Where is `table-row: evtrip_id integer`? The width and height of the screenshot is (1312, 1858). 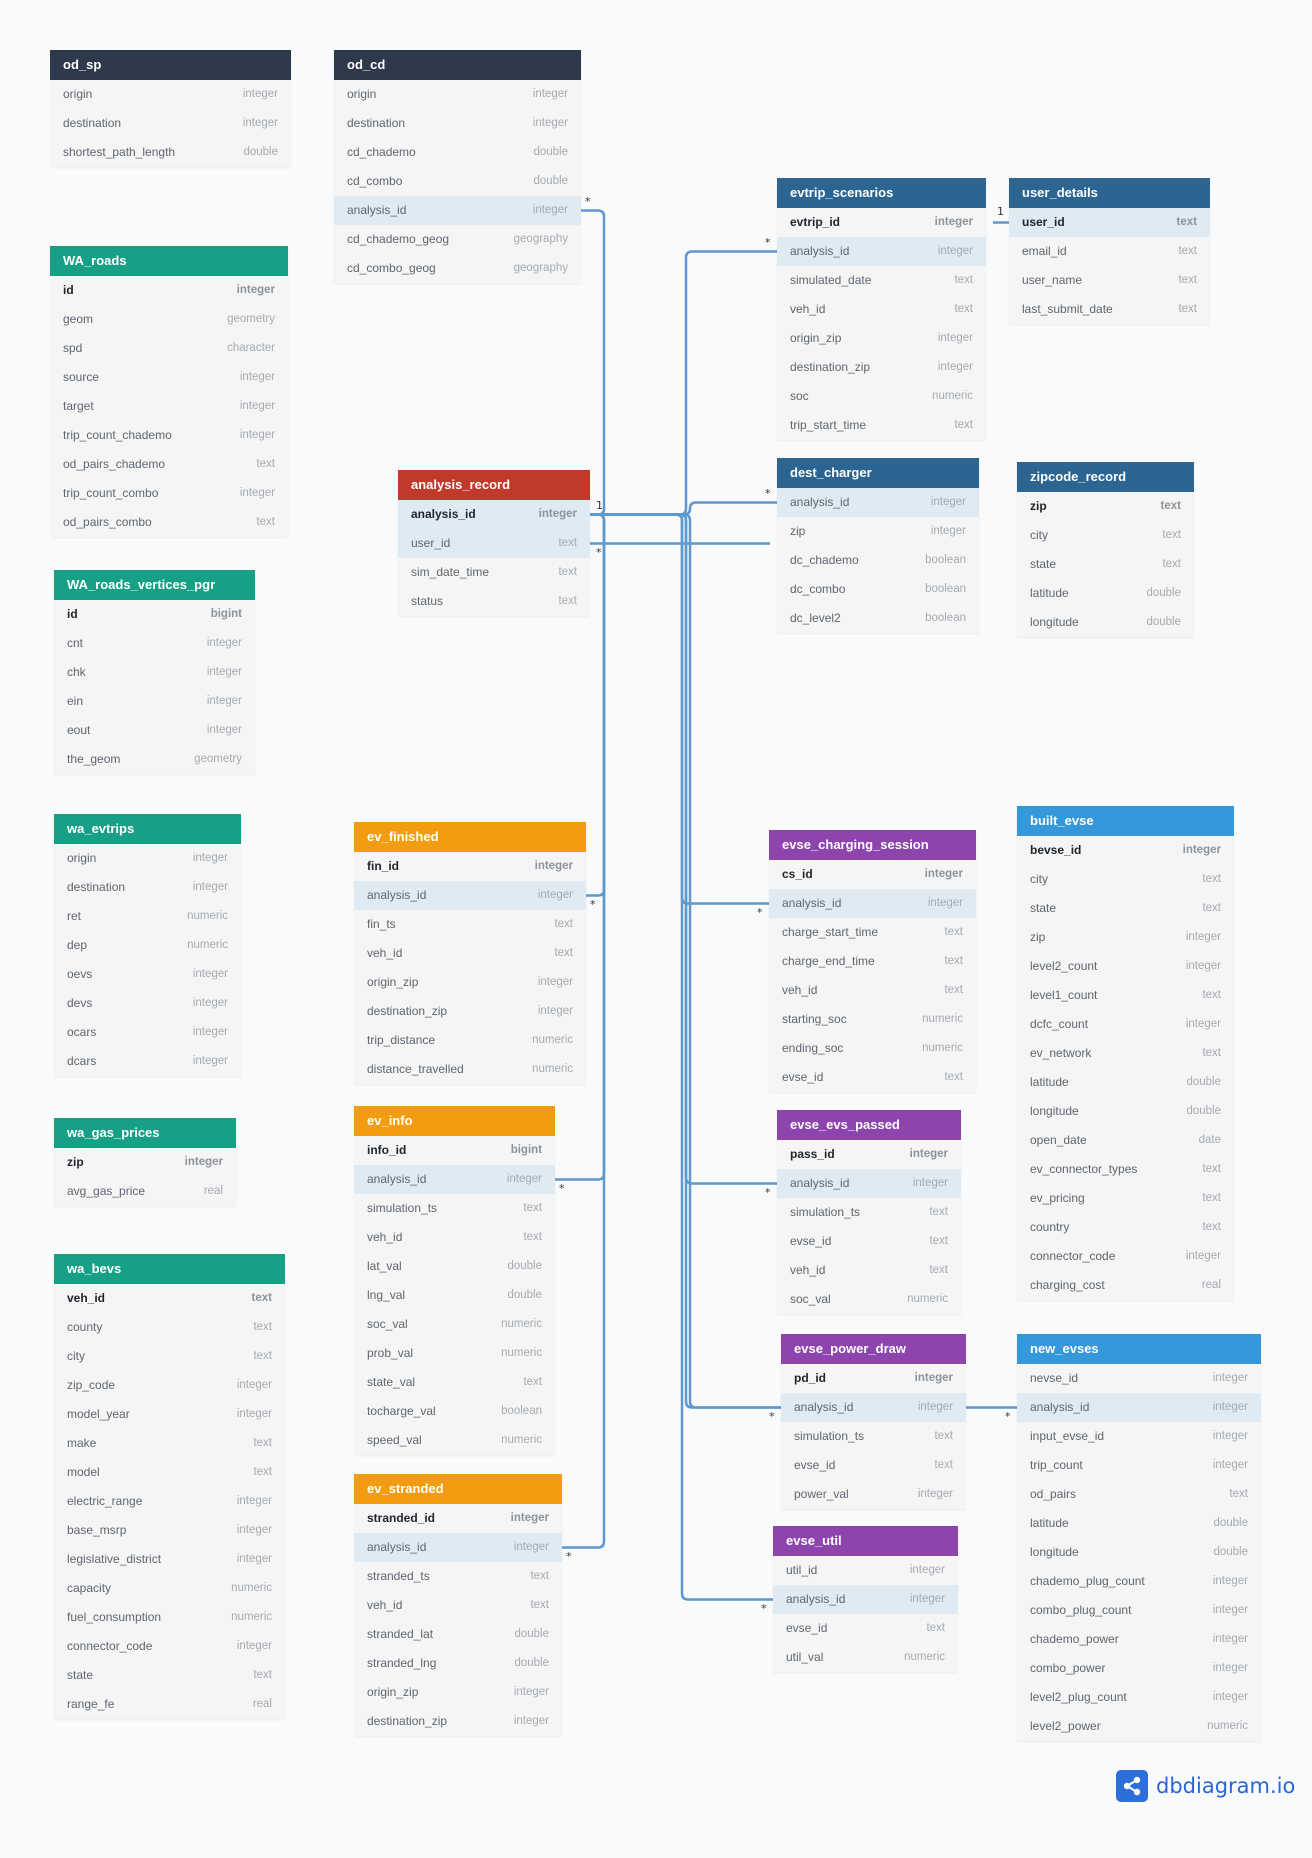 table-row: evtrip_id integer is located at coordinates (881, 222).